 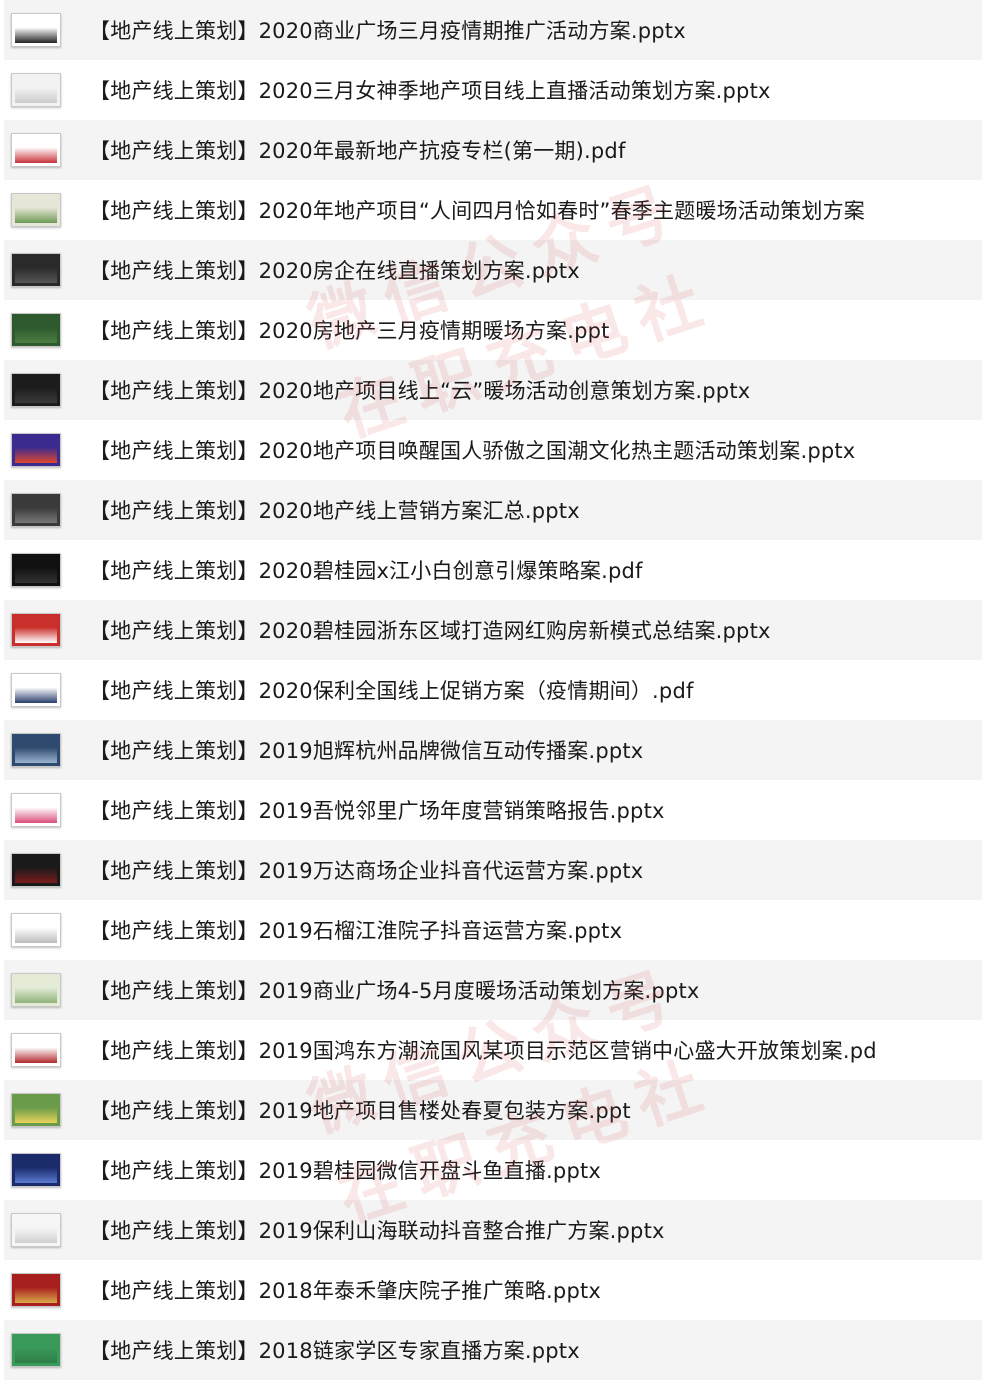 What do you see at coordinates (366, 571) in the screenshot?
I see `file-name: 【地产线上策划】2020碧桂园x江小白创意引爆策略案.pdf` at bounding box center [366, 571].